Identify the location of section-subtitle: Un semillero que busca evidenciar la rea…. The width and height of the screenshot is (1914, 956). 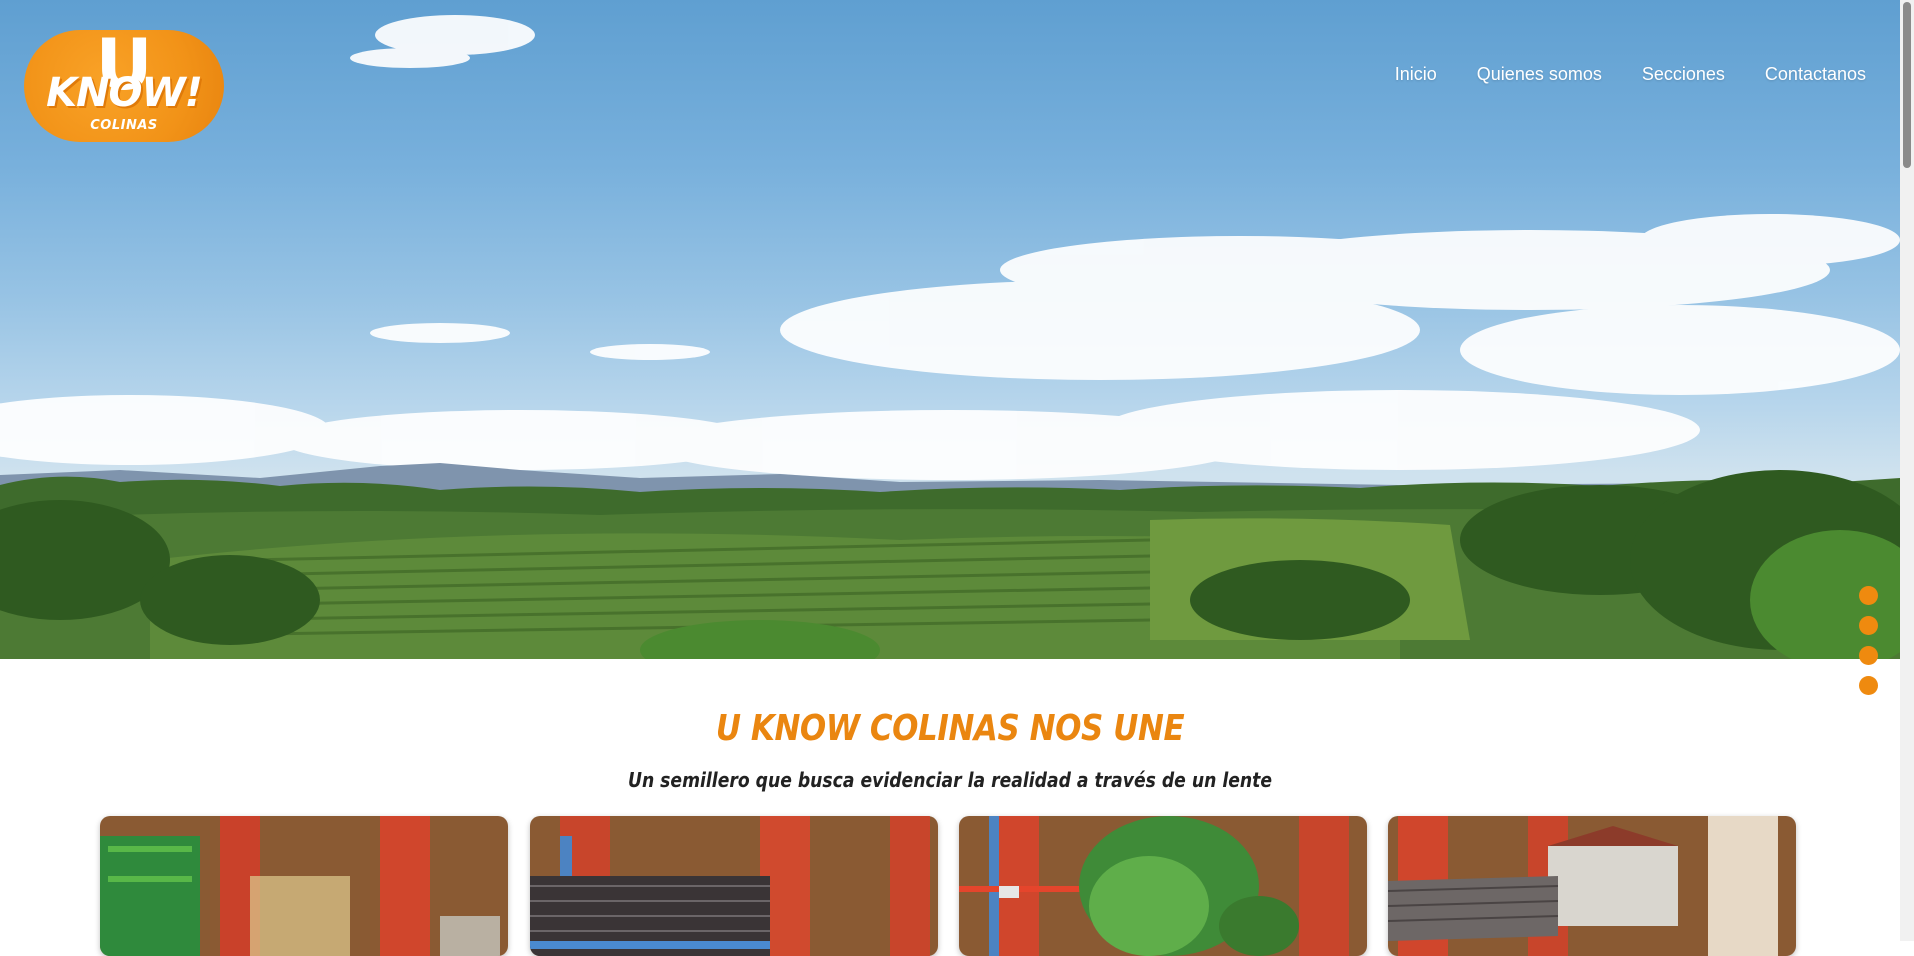
(950, 780).